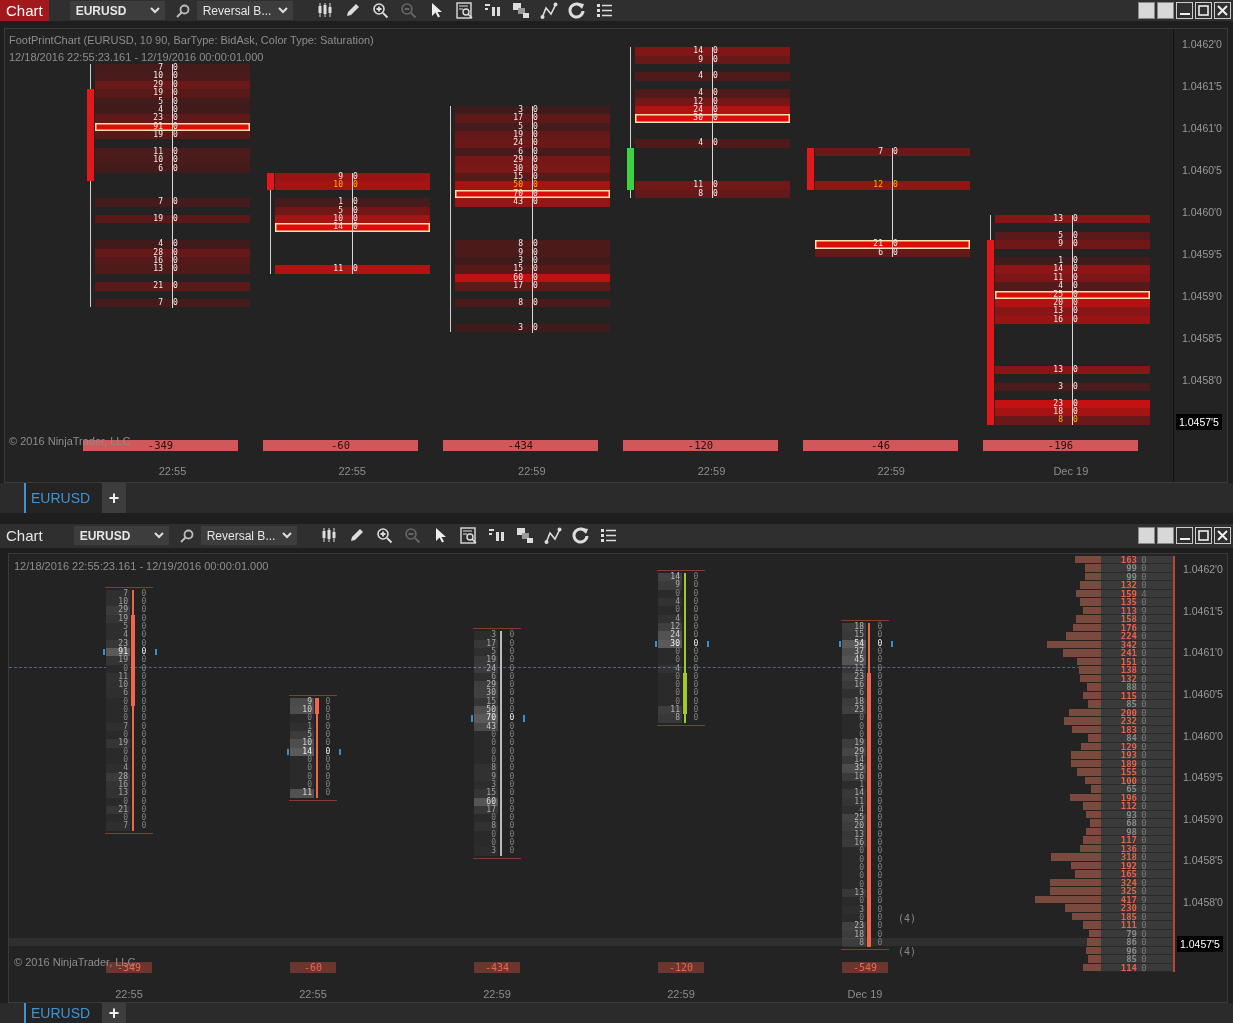 Image resolution: width=1233 pixels, height=1023 pixels. What do you see at coordinates (1128, 755) in the screenshot?
I see `profile-volume: 193` at bounding box center [1128, 755].